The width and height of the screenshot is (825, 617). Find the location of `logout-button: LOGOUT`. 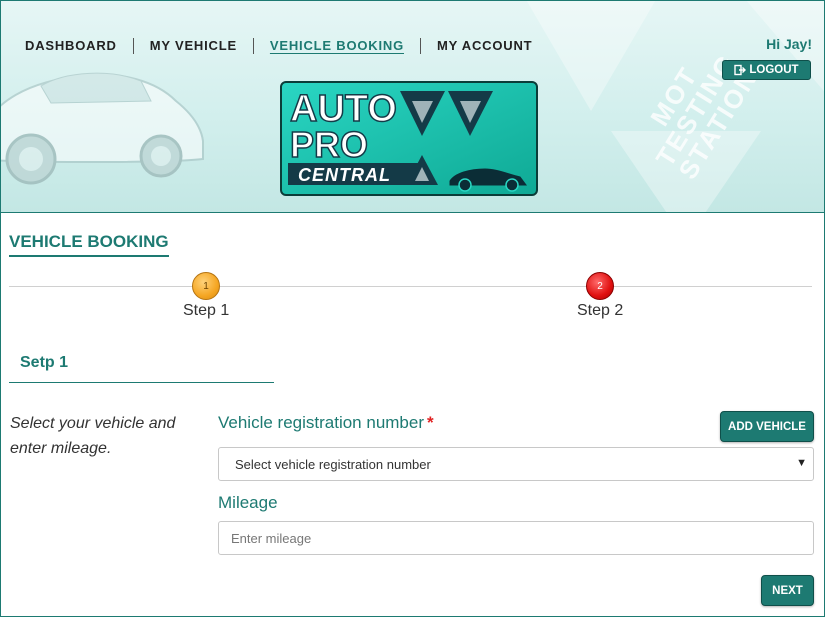

logout-button: LOGOUT is located at coordinates (766, 70).